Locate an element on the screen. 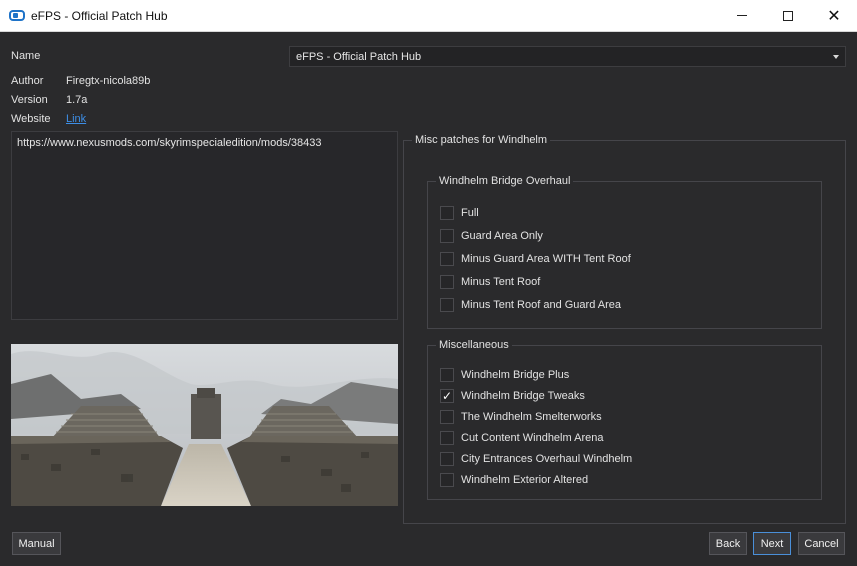 The height and width of the screenshot is (566, 857). checkbox-checked: ✓ is located at coordinates (447, 396).